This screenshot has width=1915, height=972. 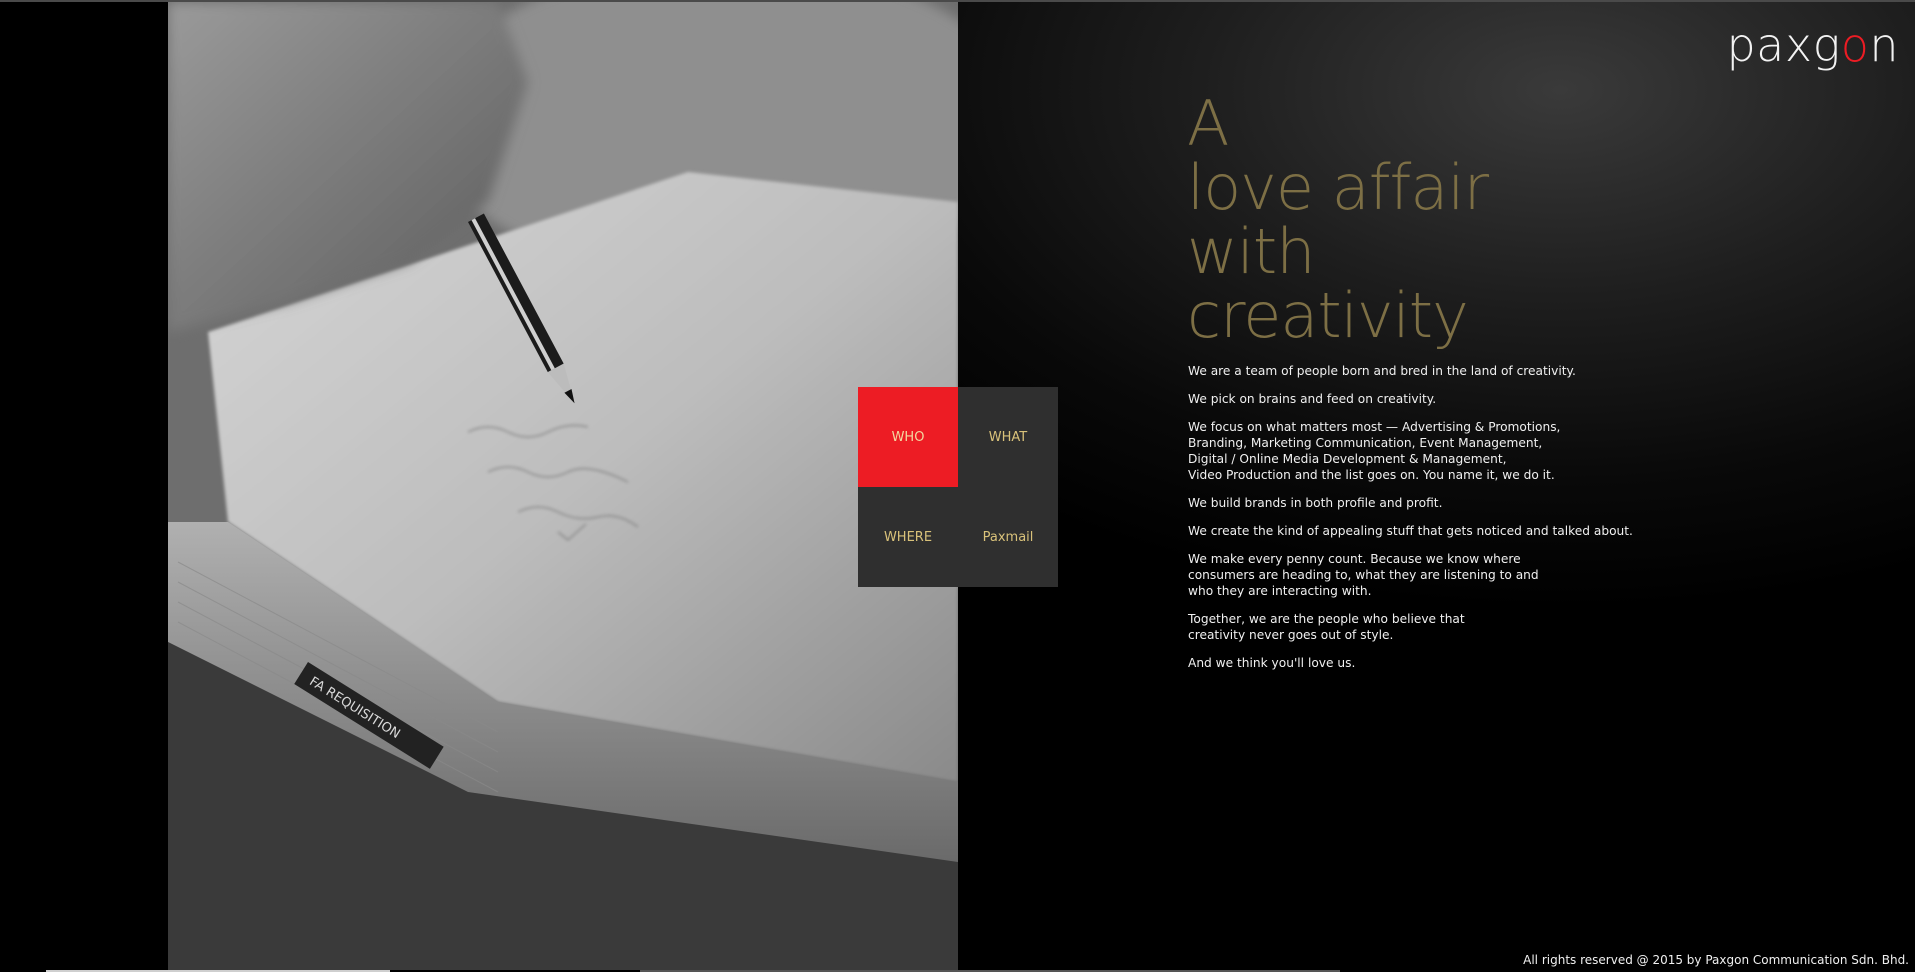 What do you see at coordinates (1884, 45) in the screenshot?
I see `logo-text-end: n` at bounding box center [1884, 45].